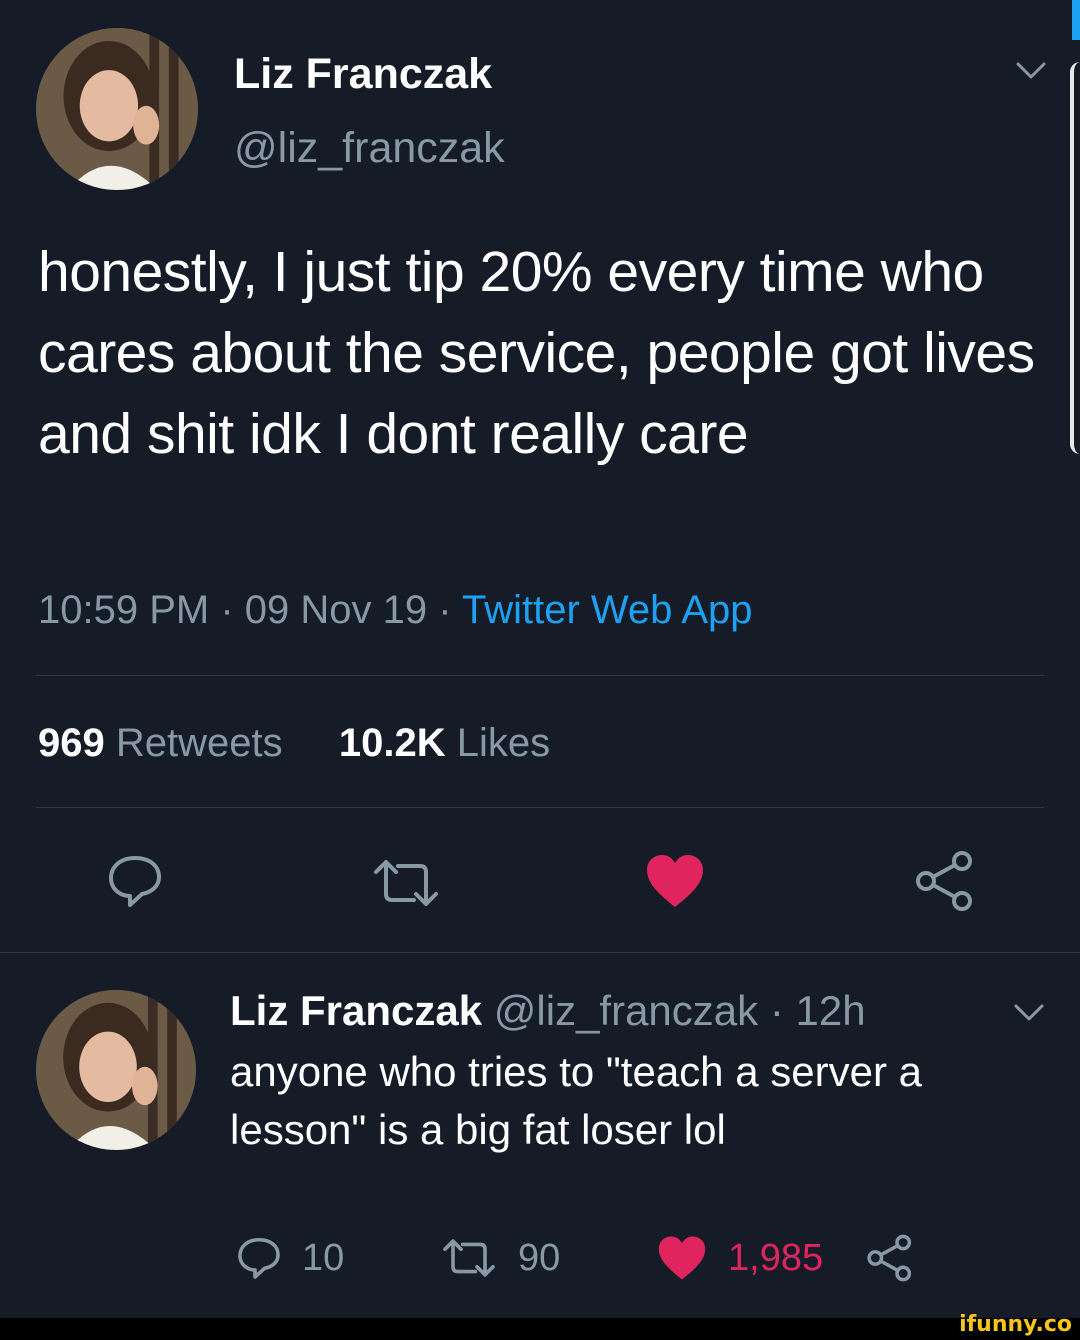 The width and height of the screenshot is (1080, 1340). What do you see at coordinates (336, 610) in the screenshot?
I see `tweet-date: 09 Nov 19` at bounding box center [336, 610].